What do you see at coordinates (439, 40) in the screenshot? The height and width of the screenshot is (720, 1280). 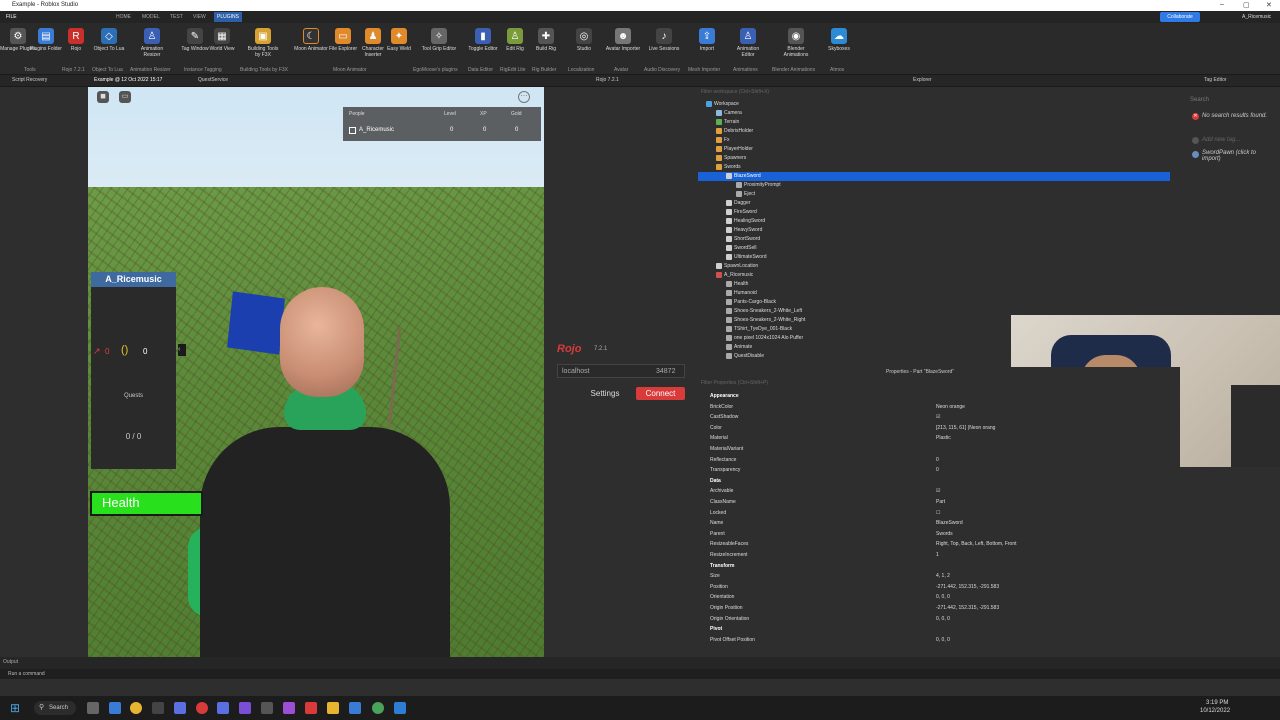 I see `tool-grip-editor-button: ✧ Tool Grip Editor` at bounding box center [439, 40].